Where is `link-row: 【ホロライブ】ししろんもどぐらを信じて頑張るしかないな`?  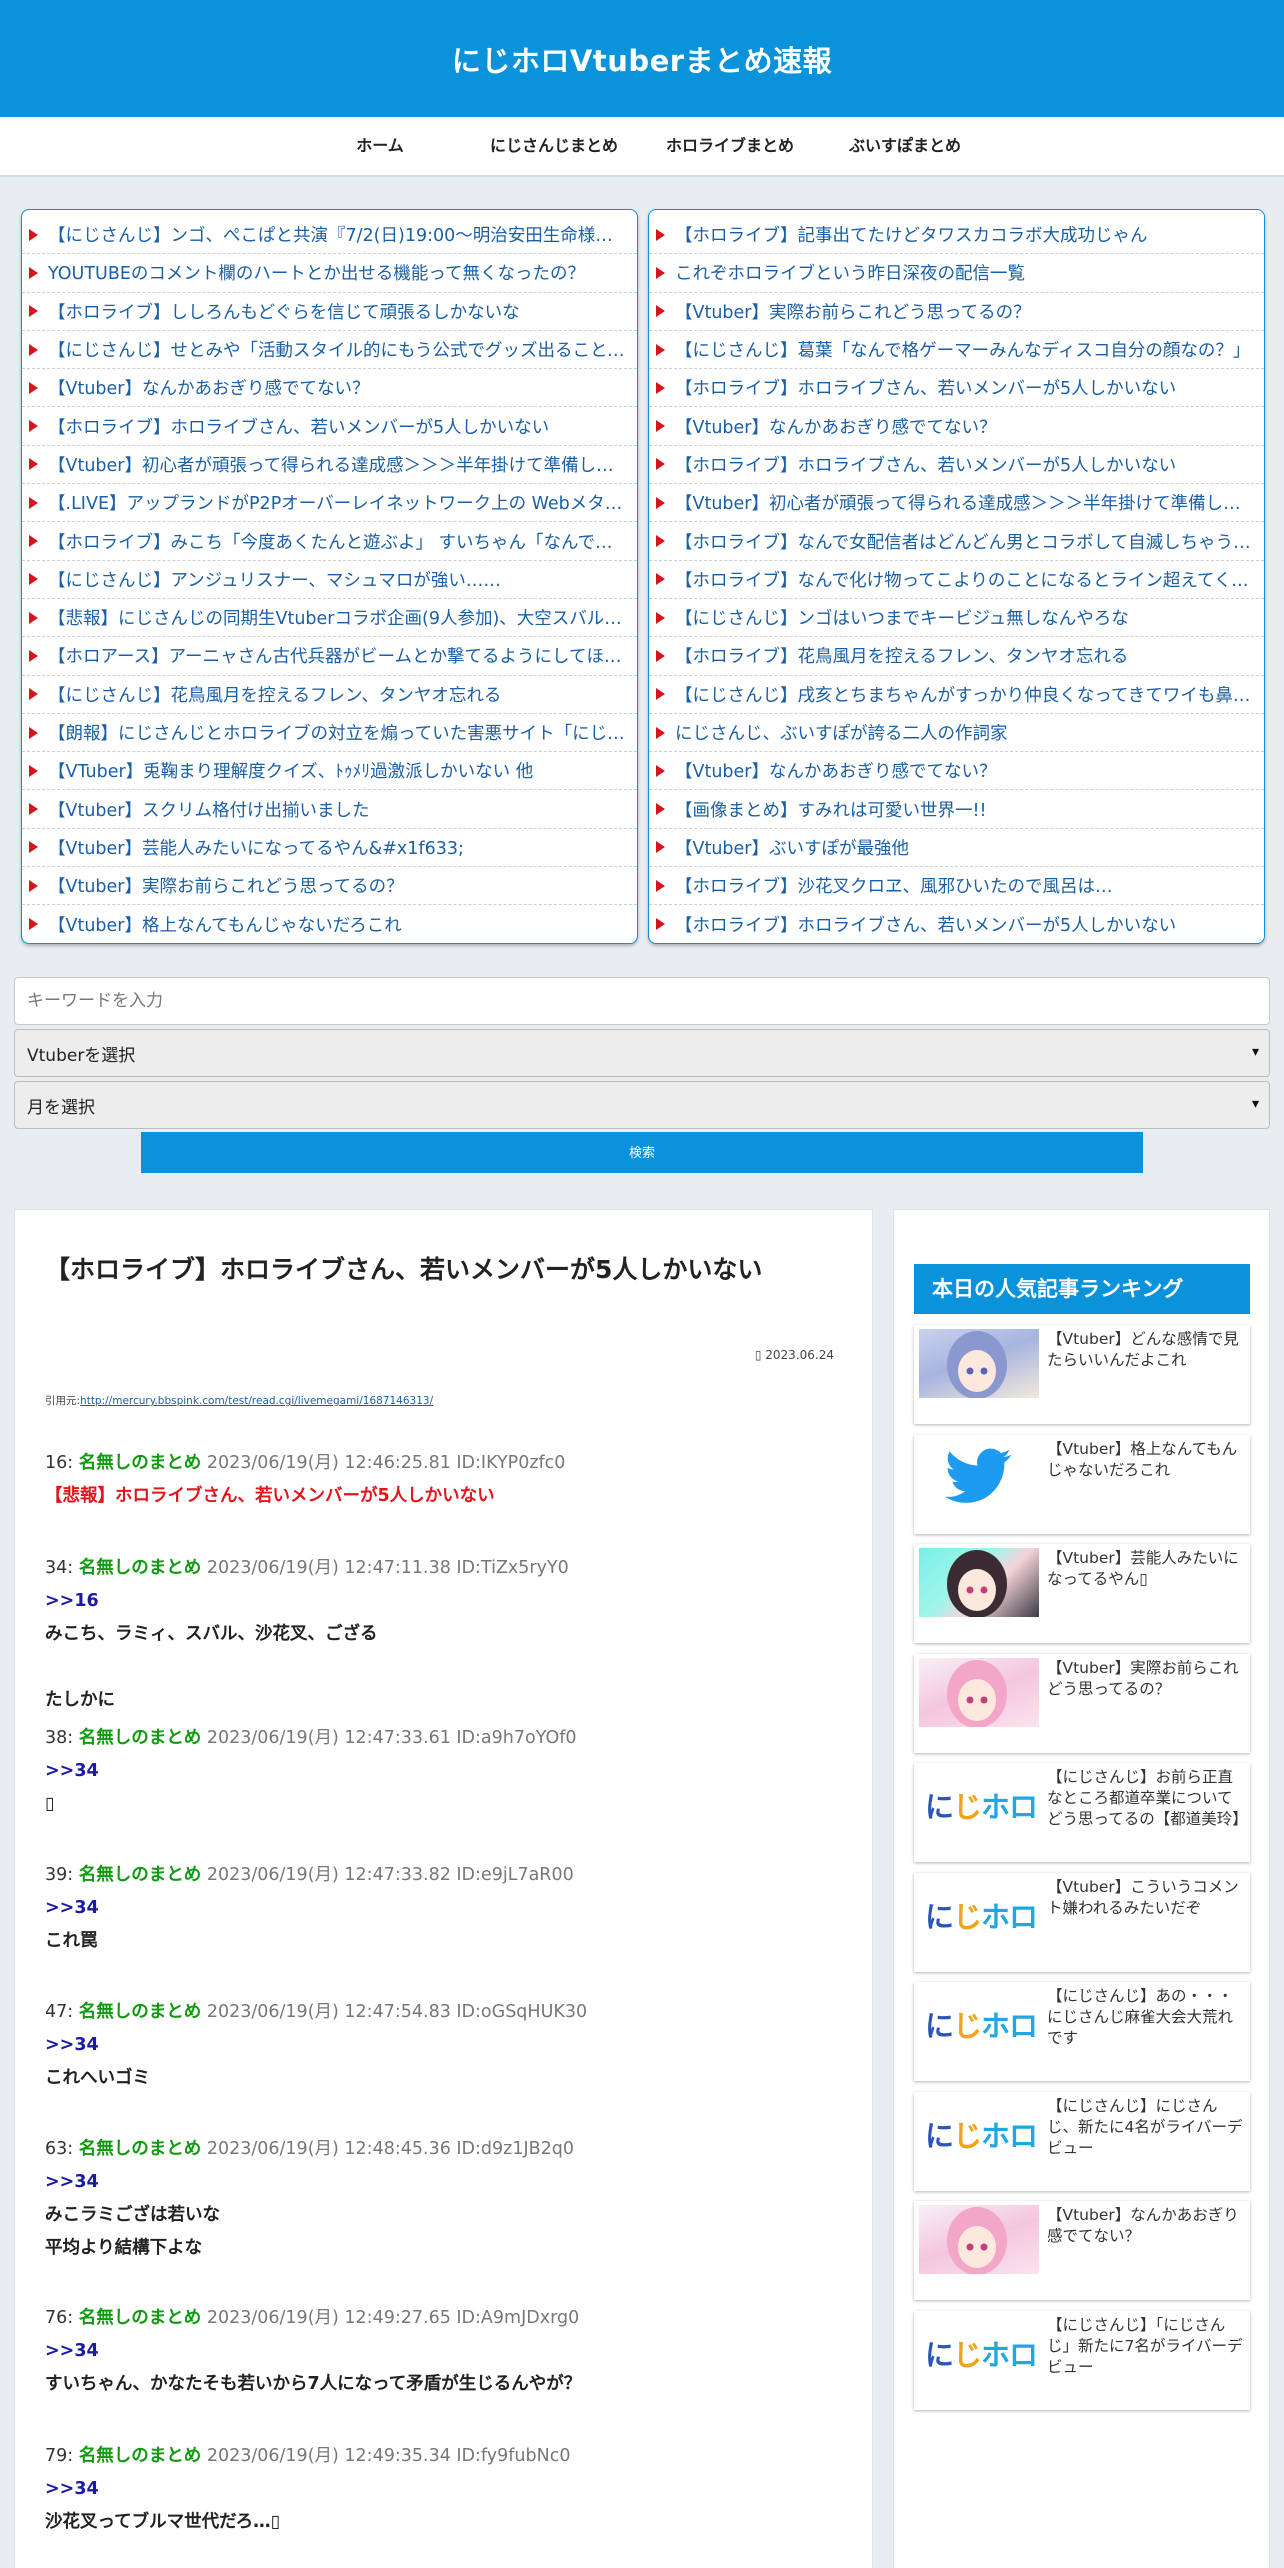 link-row: 【ホロライブ】ししろんもどぐらを信じて頑張るしかないな is located at coordinates (329, 312).